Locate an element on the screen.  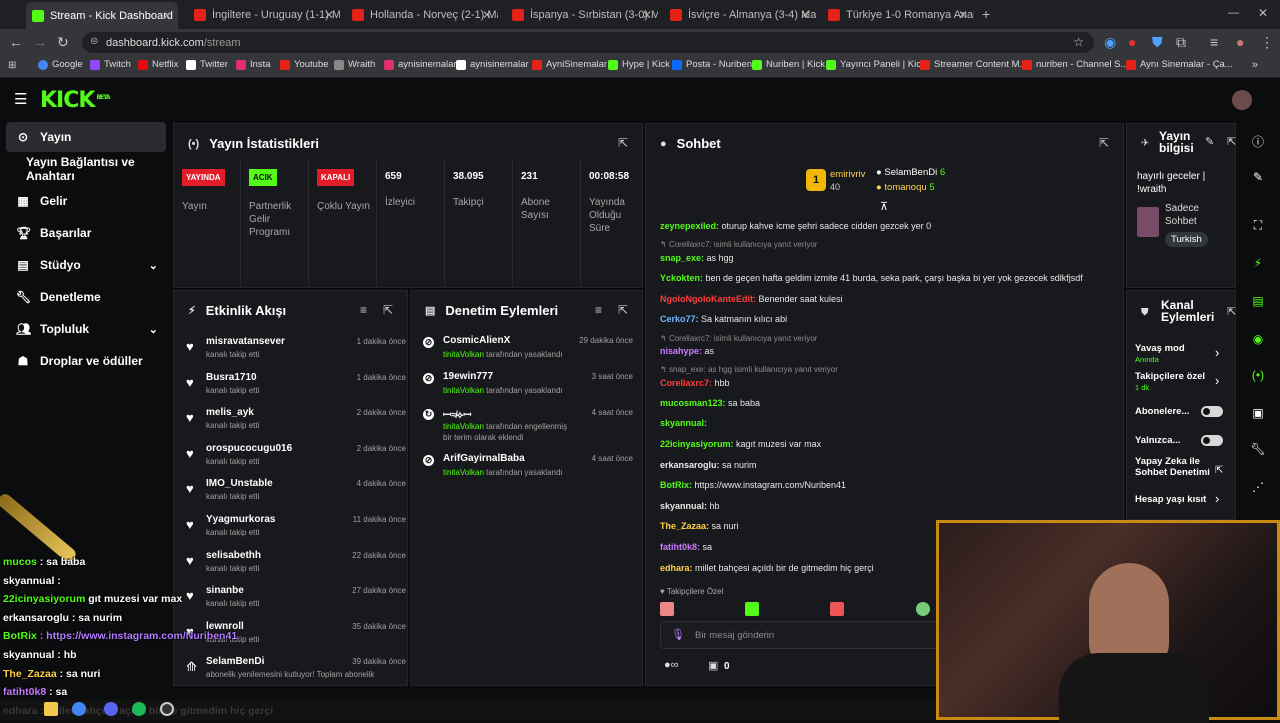
sidebar-item-studyo: ▤ Stüdyo ⌄ is located at coordinates (86, 265).